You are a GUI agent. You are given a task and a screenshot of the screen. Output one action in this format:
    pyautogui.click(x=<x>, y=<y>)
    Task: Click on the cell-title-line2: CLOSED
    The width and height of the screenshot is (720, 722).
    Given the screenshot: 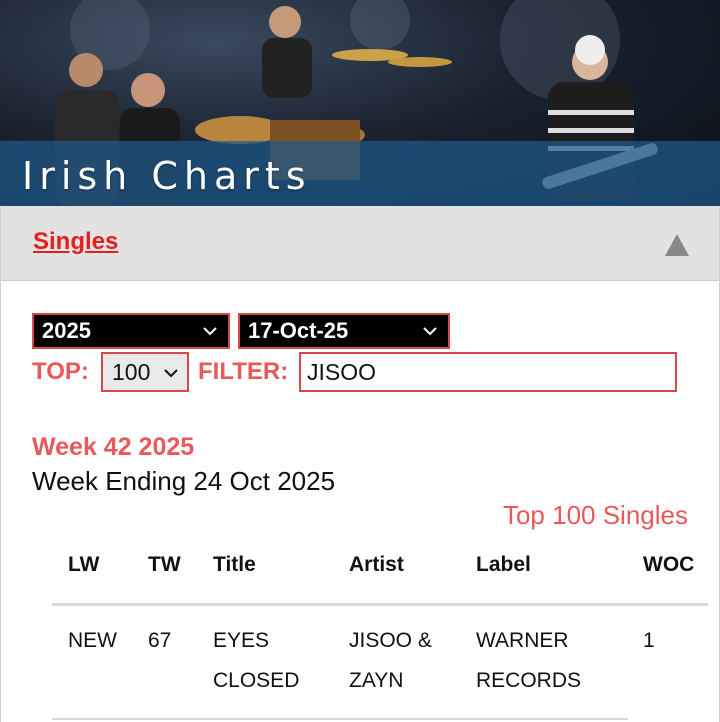 What is the action you would take?
    pyautogui.click(x=256, y=680)
    